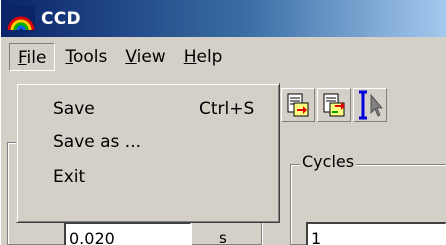  Describe the element at coordinates (74, 109) in the screenshot. I see `menu-item-save: Save` at that location.